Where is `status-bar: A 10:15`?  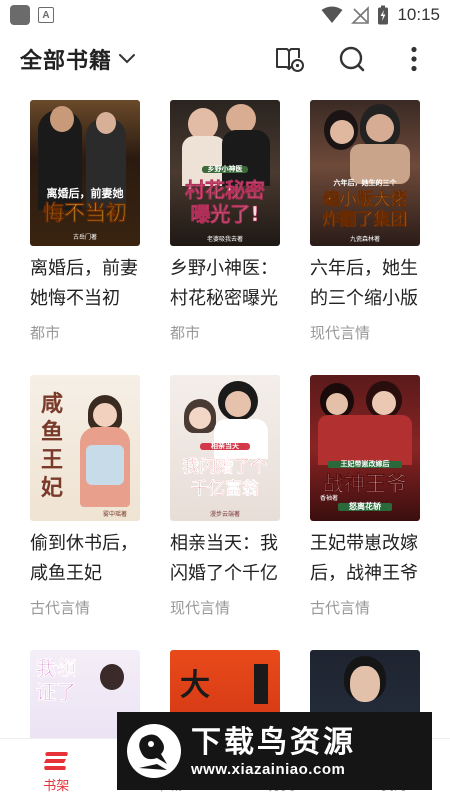 status-bar: A 10:15 is located at coordinates (225, 15).